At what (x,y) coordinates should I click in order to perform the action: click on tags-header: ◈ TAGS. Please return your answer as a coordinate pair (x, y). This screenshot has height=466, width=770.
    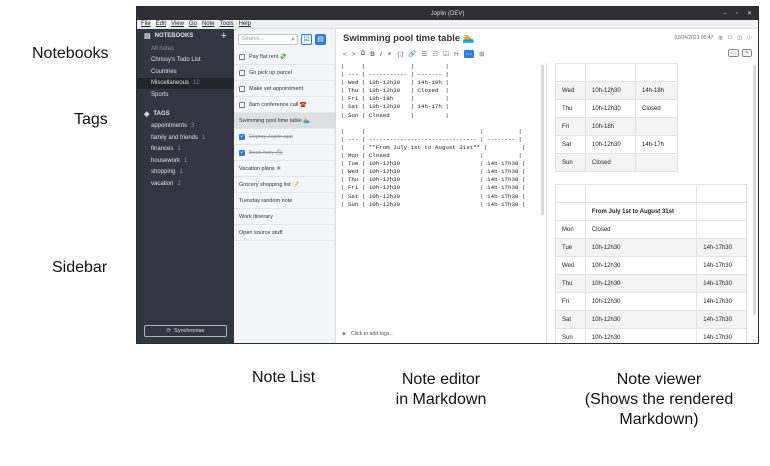
    Looking at the image, I should click on (185, 114).